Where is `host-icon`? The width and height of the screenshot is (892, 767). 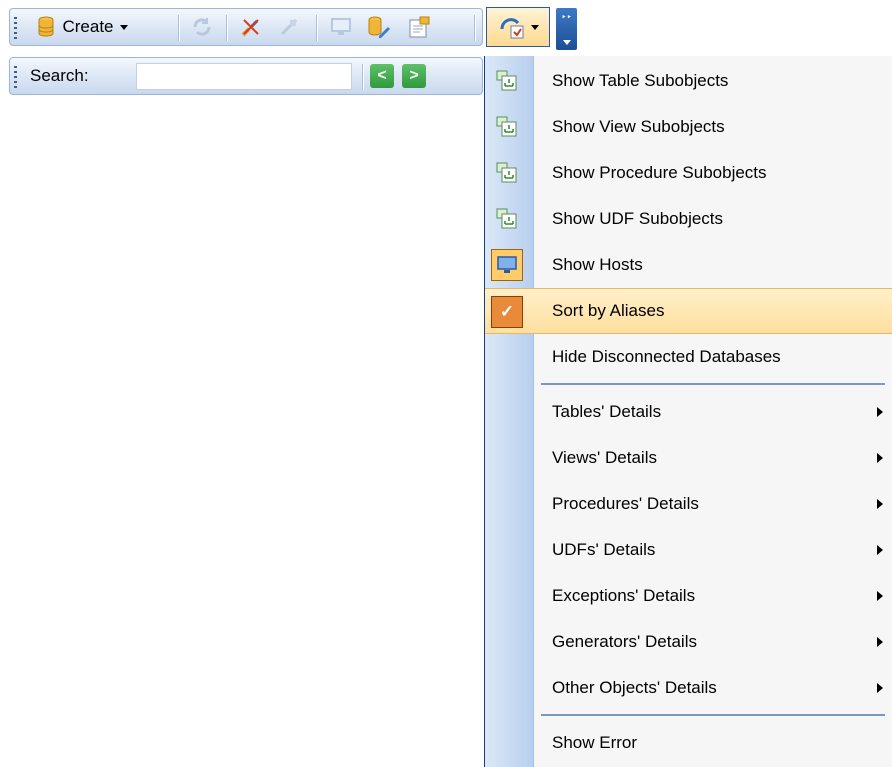 host-icon is located at coordinates (507, 265).